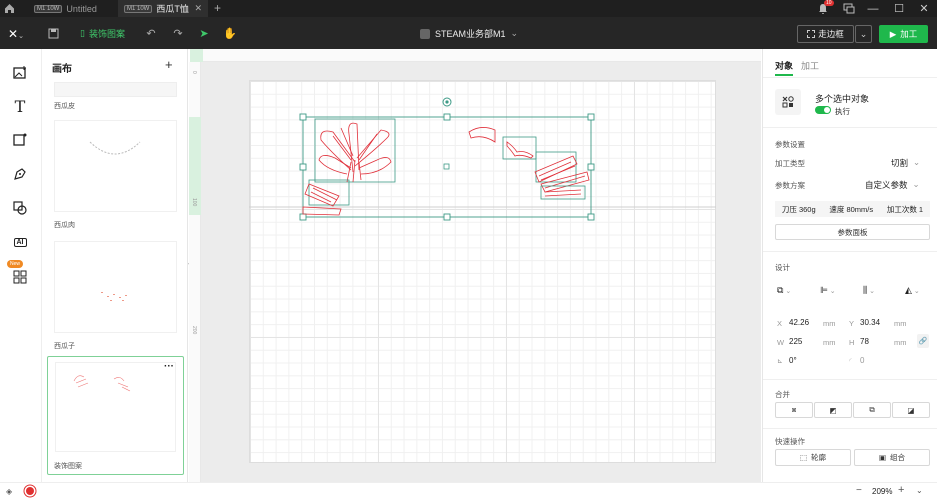  Describe the element at coordinates (923, 341) in the screenshot. I see `lock-ratio-icon: 🔗` at that location.